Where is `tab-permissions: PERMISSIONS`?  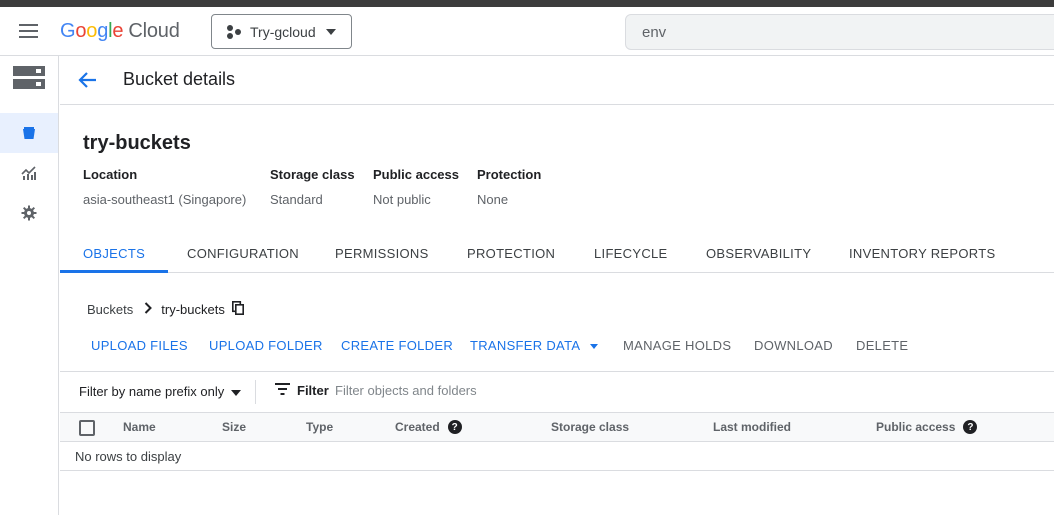 tab-permissions: PERMISSIONS is located at coordinates (382, 254).